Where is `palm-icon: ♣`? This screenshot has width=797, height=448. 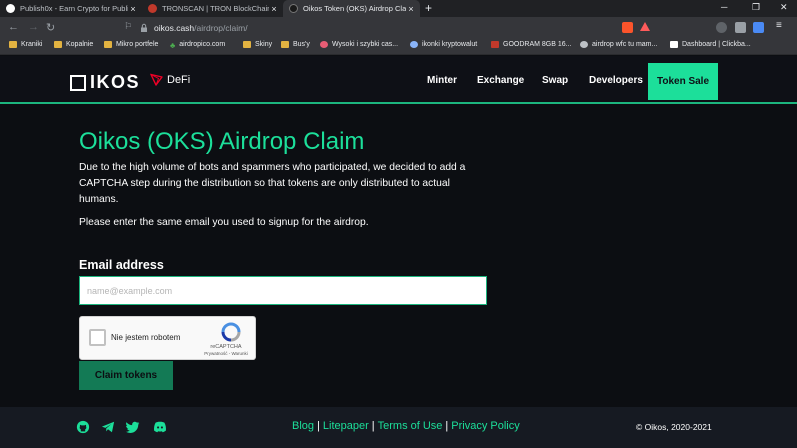 palm-icon: ♣ is located at coordinates (173, 45).